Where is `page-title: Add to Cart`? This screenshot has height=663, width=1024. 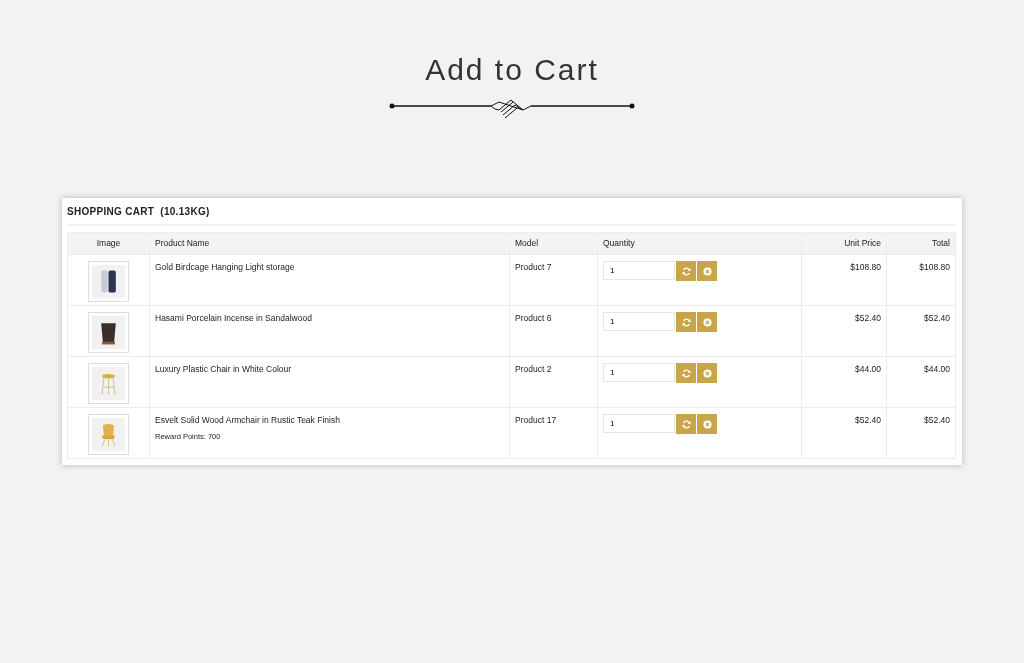 page-title: Add to Cart is located at coordinates (512, 70).